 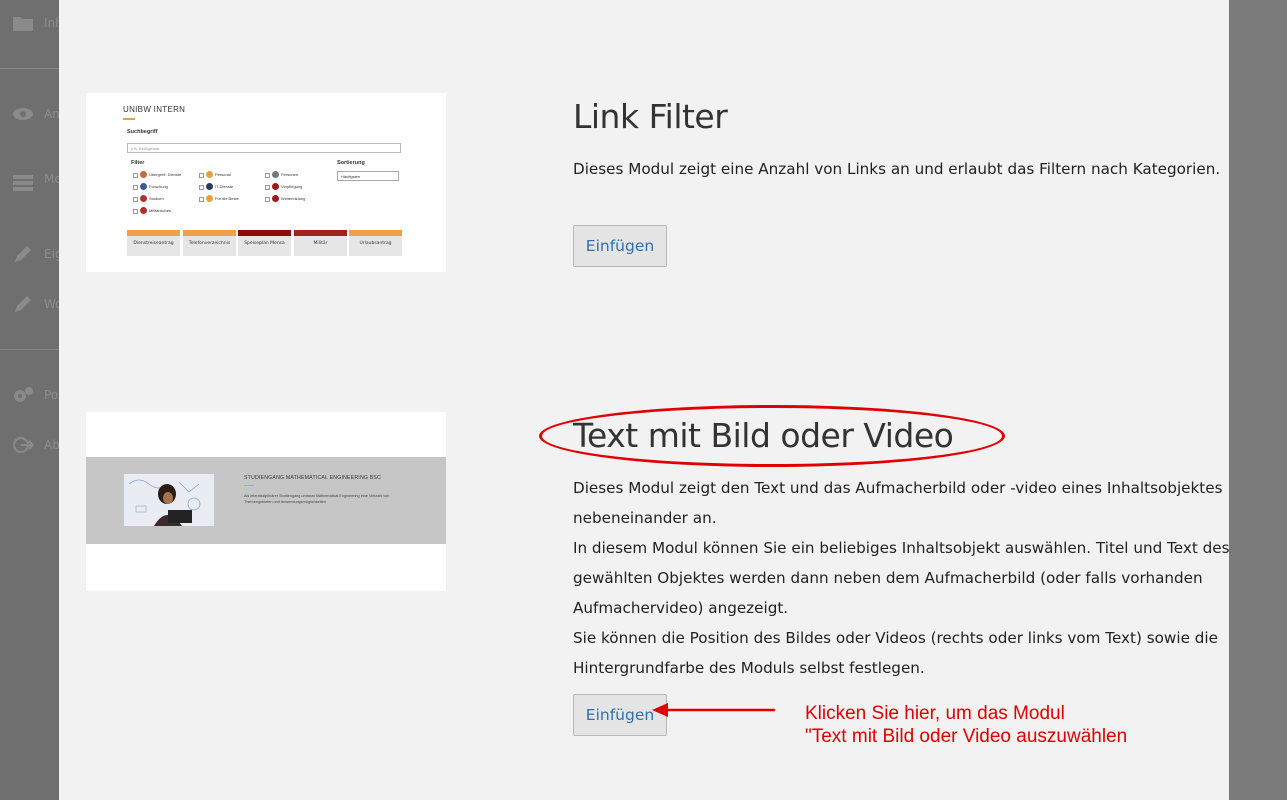 I want to click on preview-tile: Militär, so click(x=320, y=243).